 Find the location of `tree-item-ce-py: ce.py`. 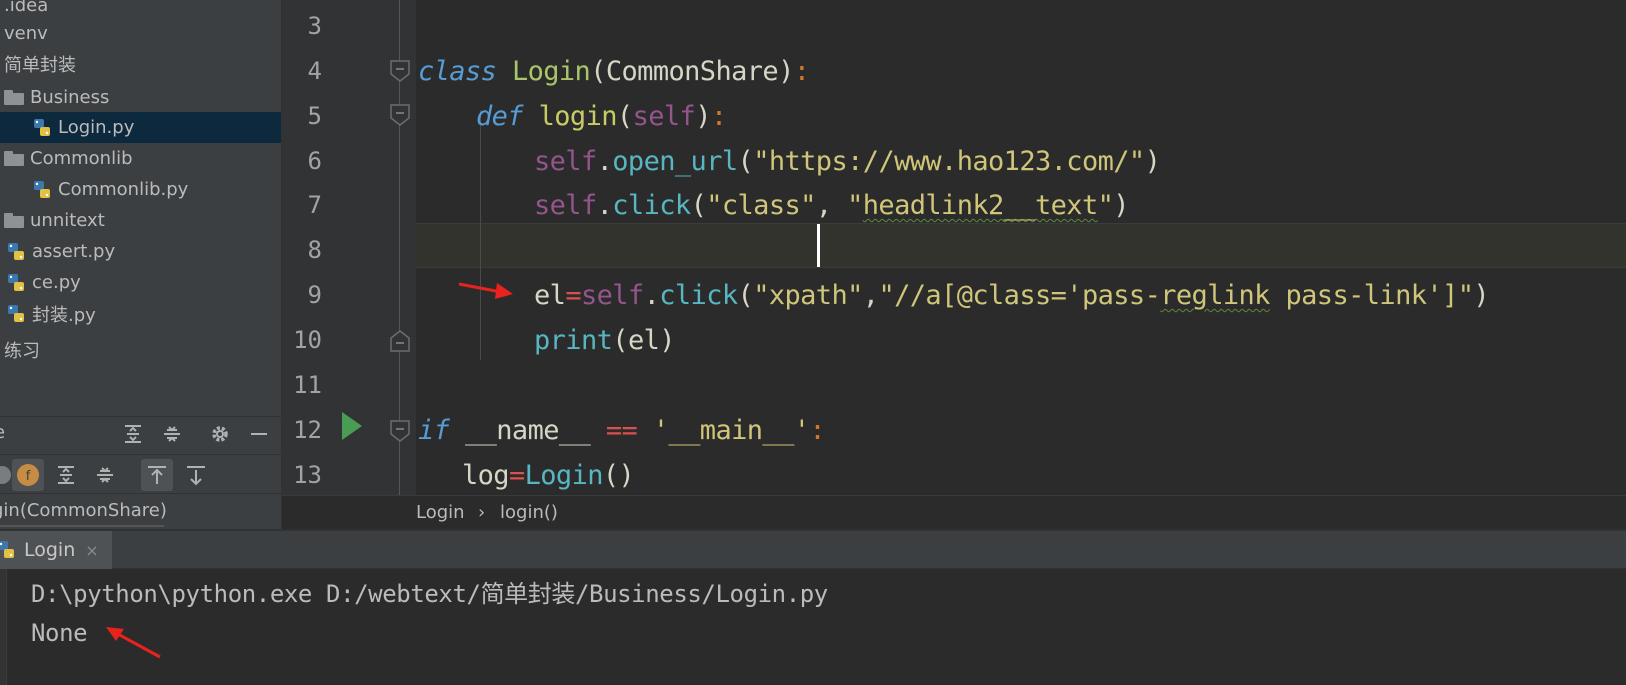

tree-item-ce-py: ce.py is located at coordinates (143, 282).